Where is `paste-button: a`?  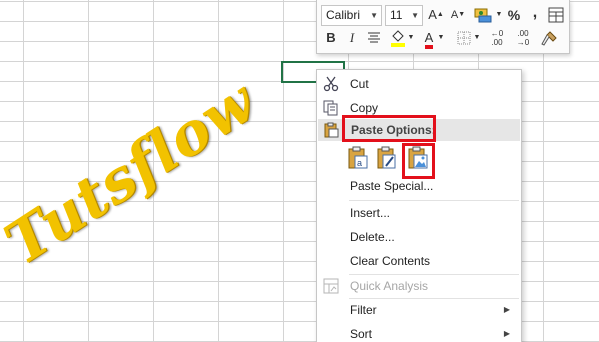
paste-button: a is located at coordinates (358, 158).